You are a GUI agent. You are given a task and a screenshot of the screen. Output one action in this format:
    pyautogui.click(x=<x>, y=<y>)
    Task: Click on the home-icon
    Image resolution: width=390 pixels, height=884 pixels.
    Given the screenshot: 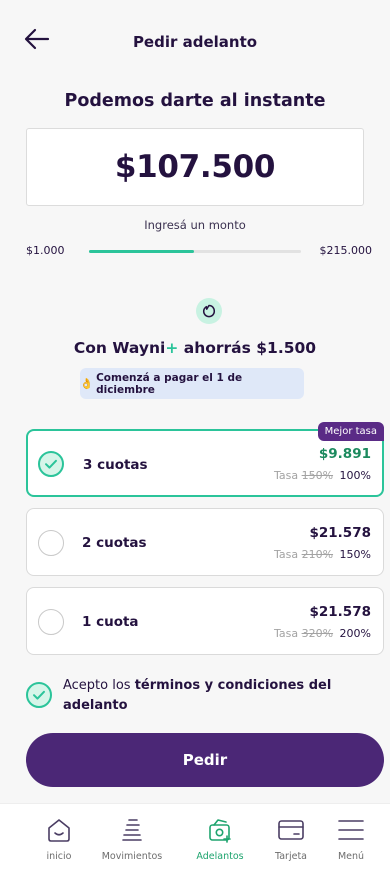 What is the action you would take?
    pyautogui.click(x=59, y=830)
    